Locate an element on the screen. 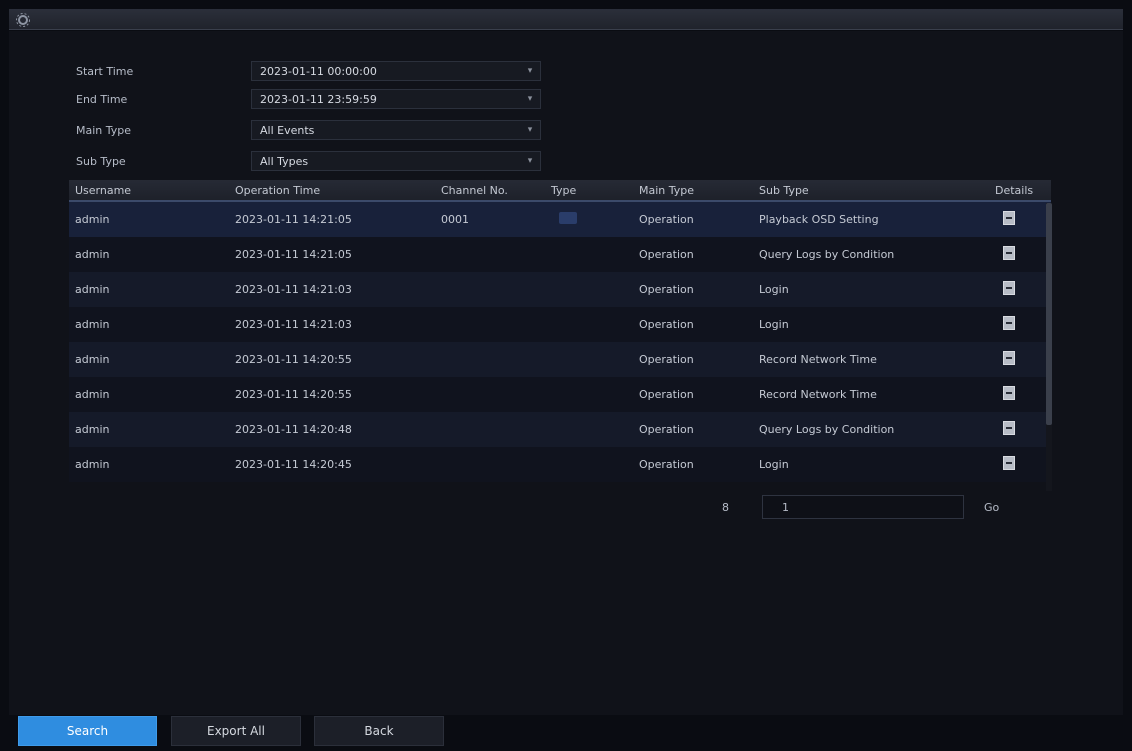 This screenshot has width=1132, height=751. col-sub-type: Sub Type is located at coordinates (871, 190).